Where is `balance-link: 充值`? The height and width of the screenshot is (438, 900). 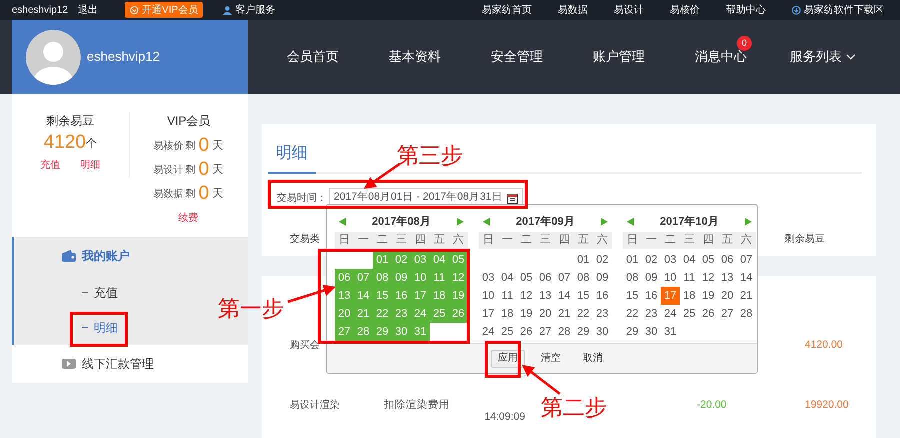
balance-link: 充值 is located at coordinates (50, 165).